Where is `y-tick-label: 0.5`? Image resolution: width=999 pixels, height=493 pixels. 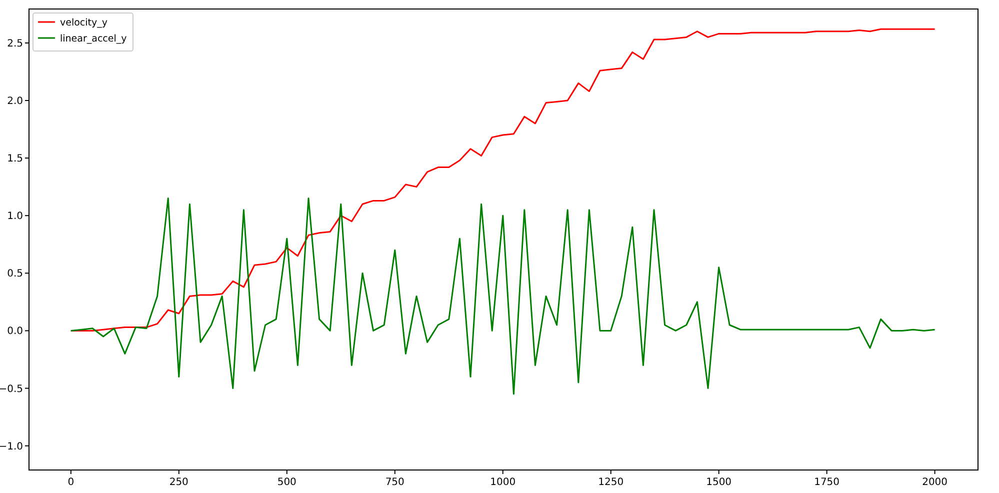 y-tick-label: 0.5 is located at coordinates (15, 274).